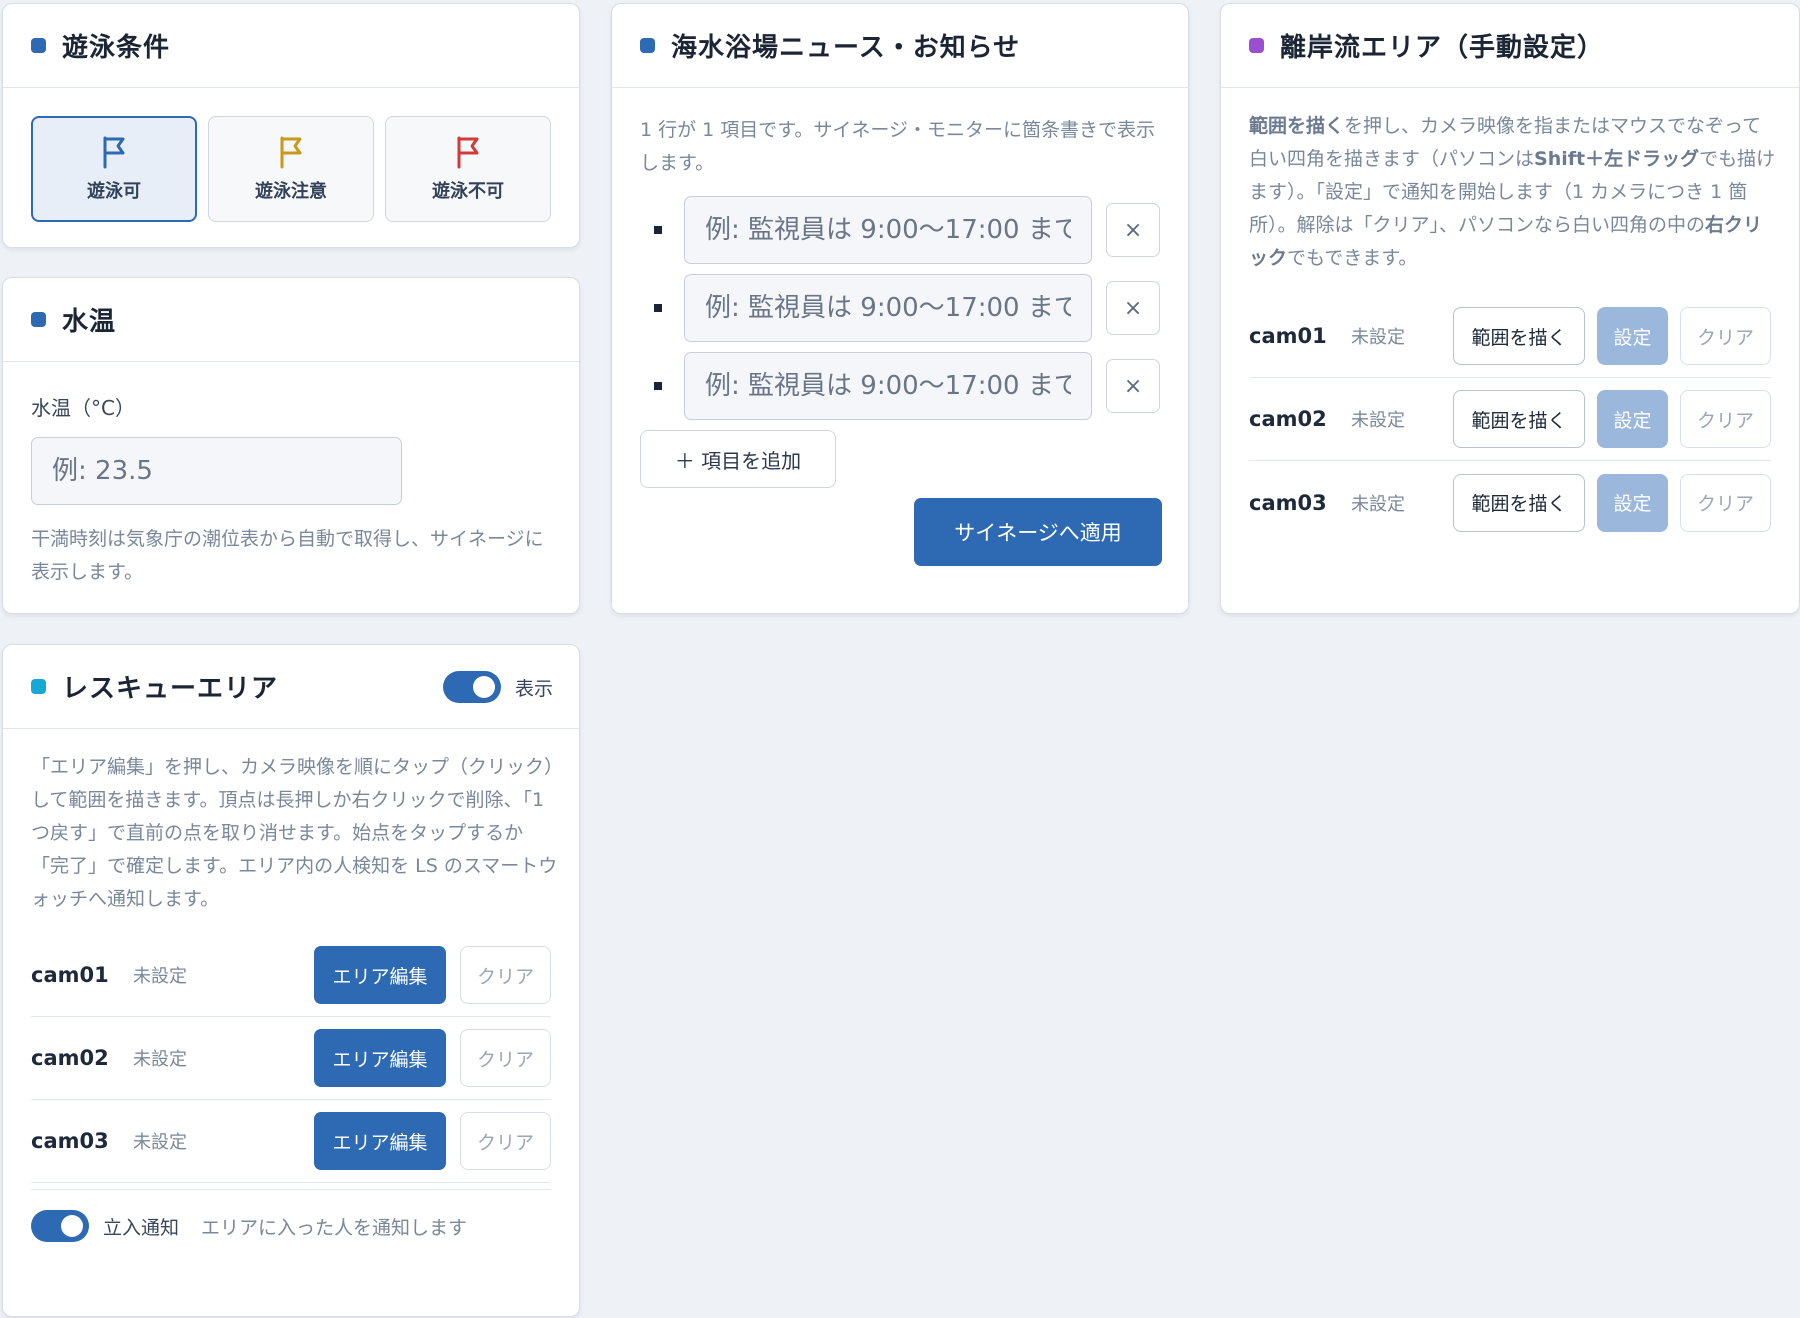 Image resolution: width=1800 pixels, height=1318 pixels. I want to click on rip-help-strong: 範囲を描く, so click(1297, 126).